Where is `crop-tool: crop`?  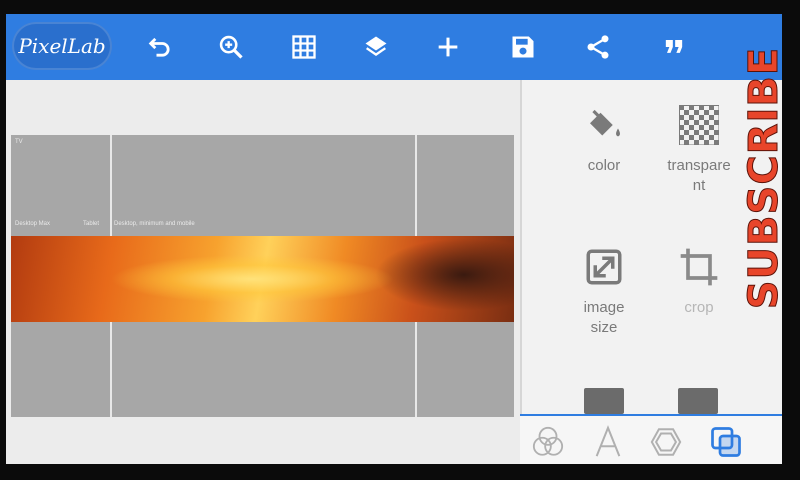 crop-tool: crop is located at coordinates (699, 280).